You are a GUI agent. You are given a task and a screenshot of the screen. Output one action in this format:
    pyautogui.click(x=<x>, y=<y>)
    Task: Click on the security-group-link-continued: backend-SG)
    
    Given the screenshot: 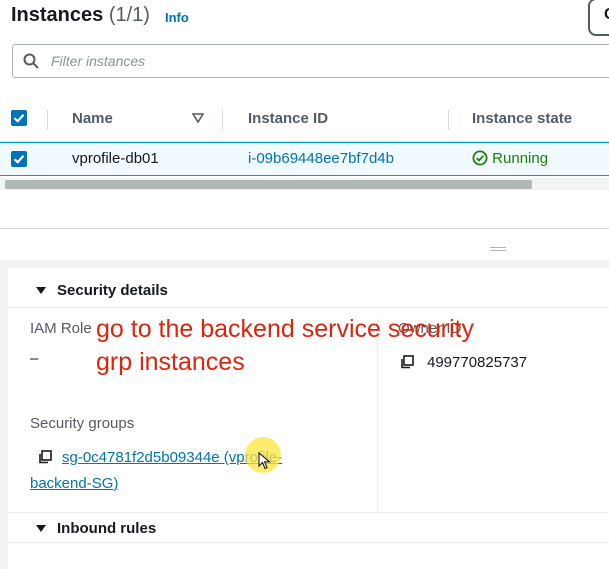 What is the action you would take?
    pyautogui.click(x=74, y=483)
    